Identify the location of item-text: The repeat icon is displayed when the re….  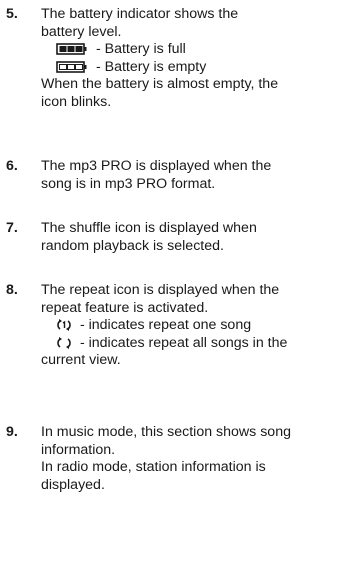
(186, 326).